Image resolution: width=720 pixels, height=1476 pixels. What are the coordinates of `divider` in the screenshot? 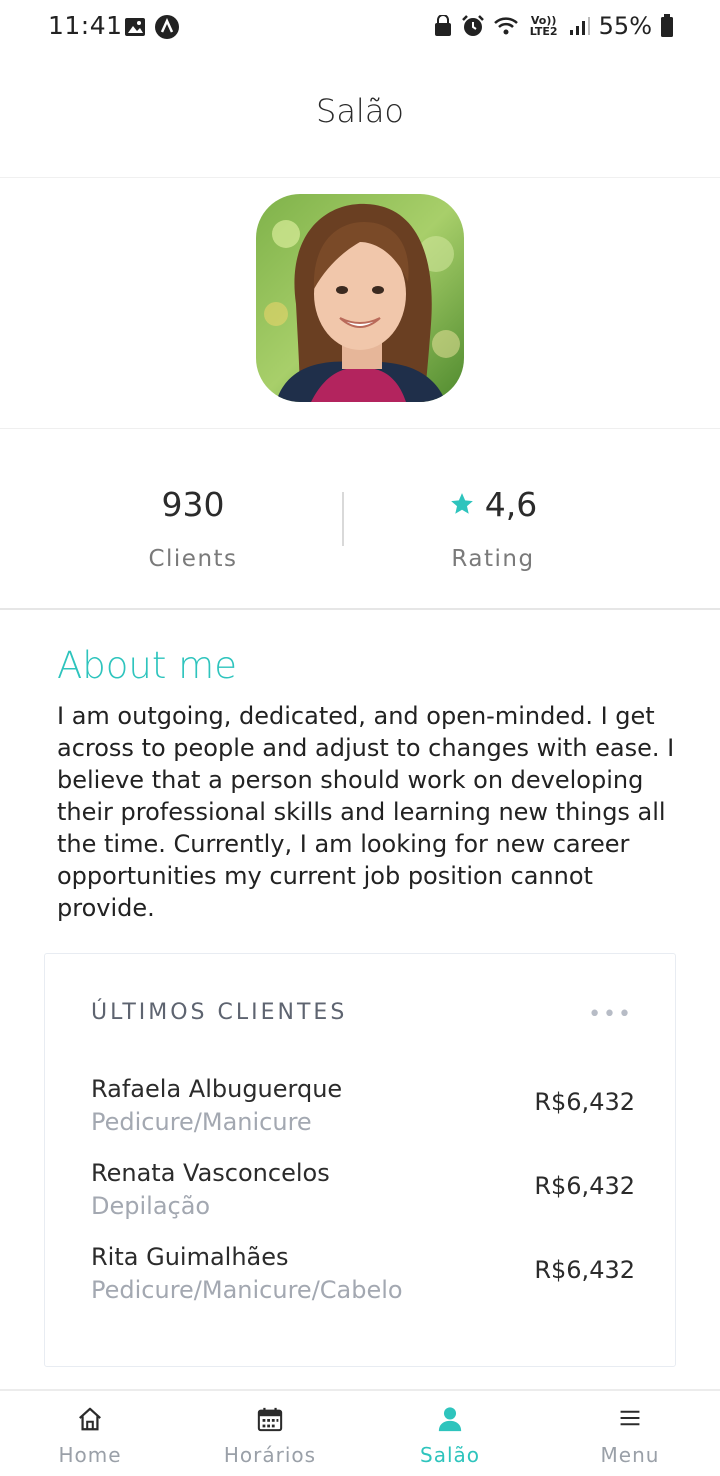 It's located at (360, 428).